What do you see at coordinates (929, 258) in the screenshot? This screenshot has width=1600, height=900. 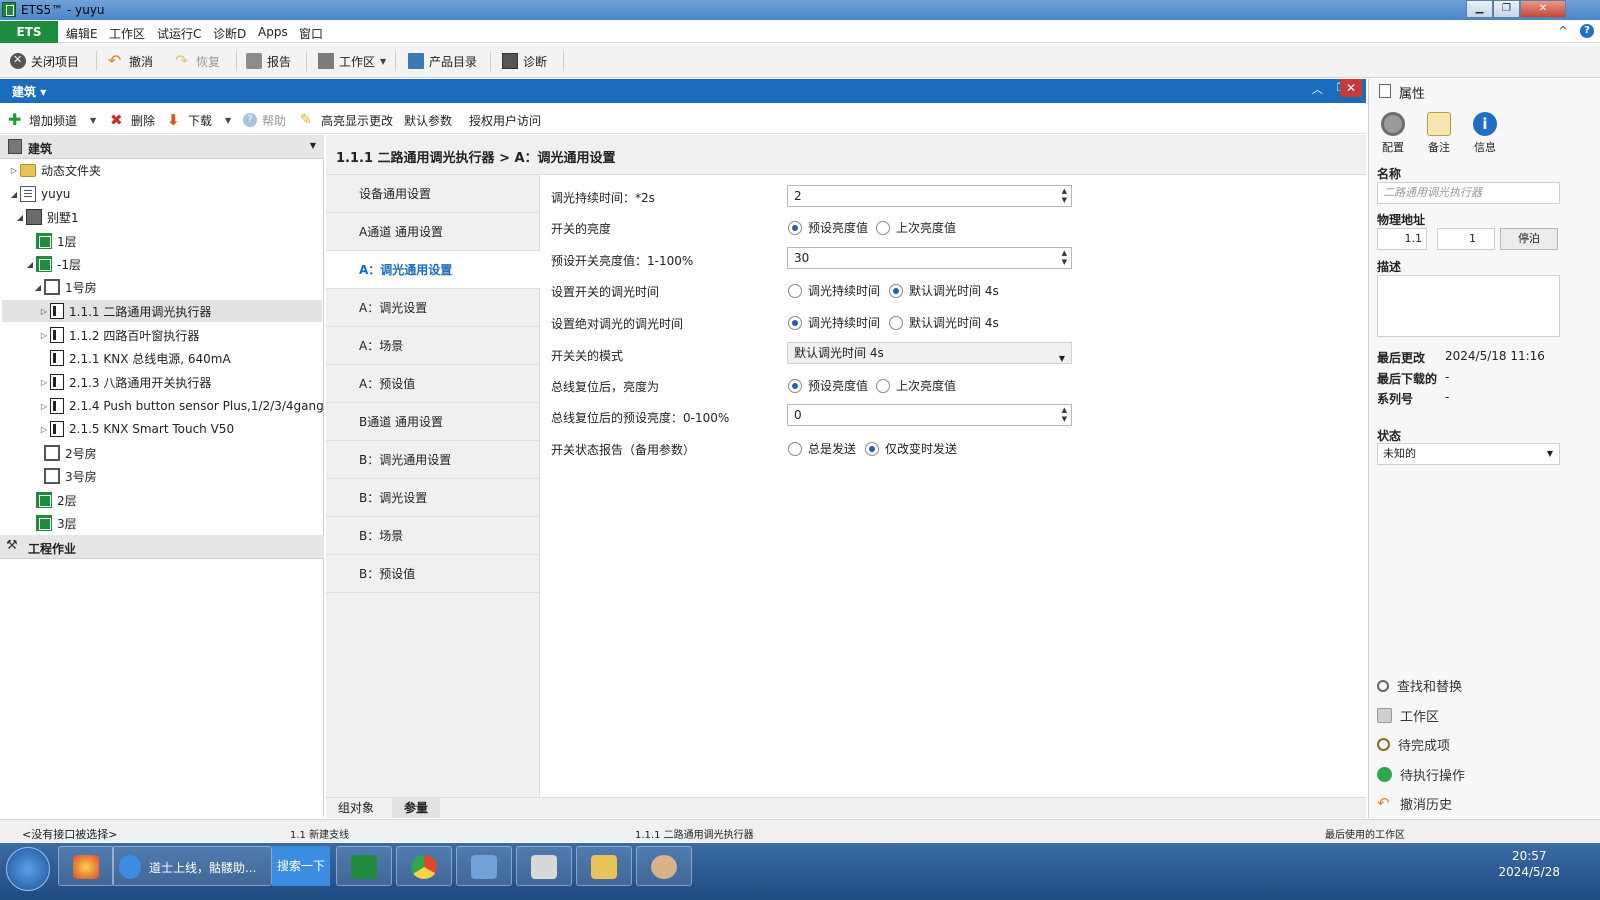 I see `preset-brightness-input: 30 ▲ ▼` at bounding box center [929, 258].